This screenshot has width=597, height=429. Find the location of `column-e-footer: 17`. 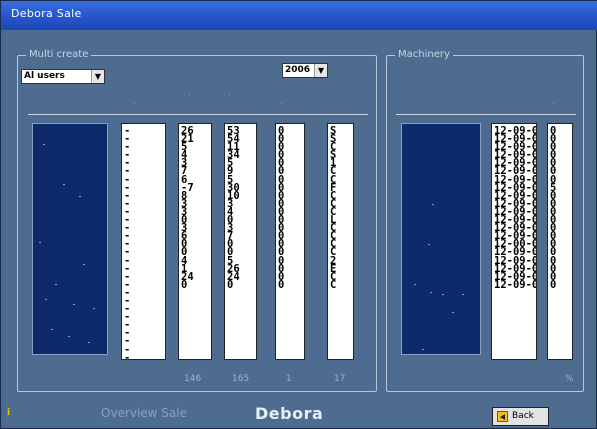

column-e-footer: 17 is located at coordinates (340, 379).